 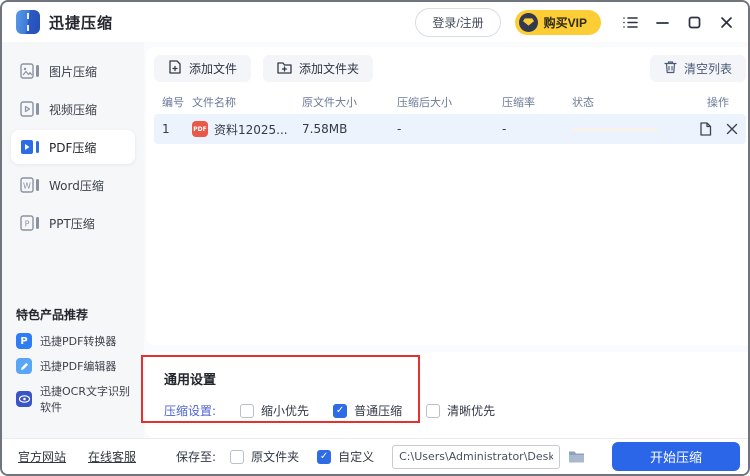 I want to click on vip-label: 购买VIP, so click(x=565, y=22).